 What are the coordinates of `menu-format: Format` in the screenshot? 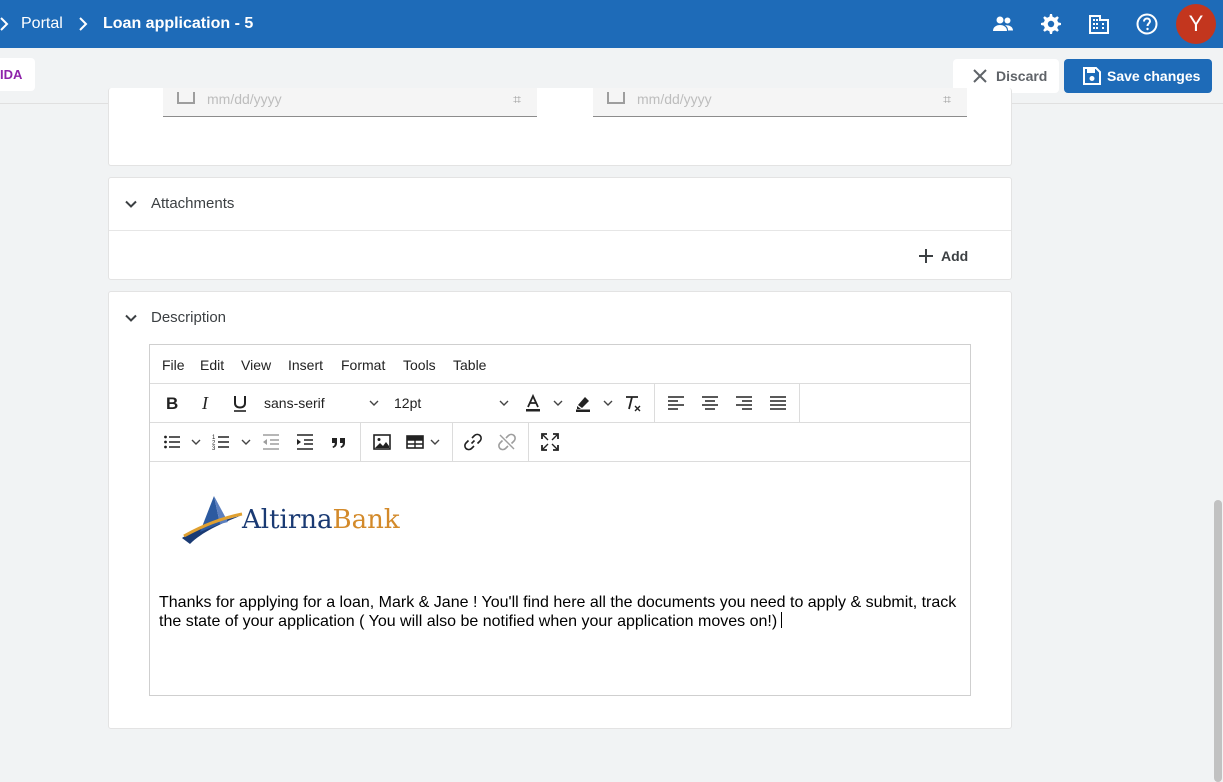 It's located at (363, 365).